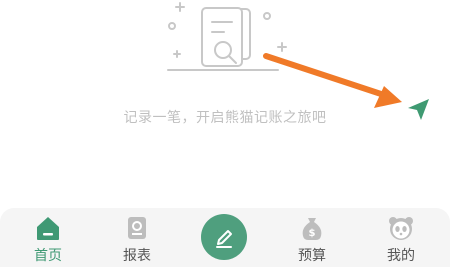 The image size is (450, 267). I want to click on empty-records-illustration, so click(227, 36).